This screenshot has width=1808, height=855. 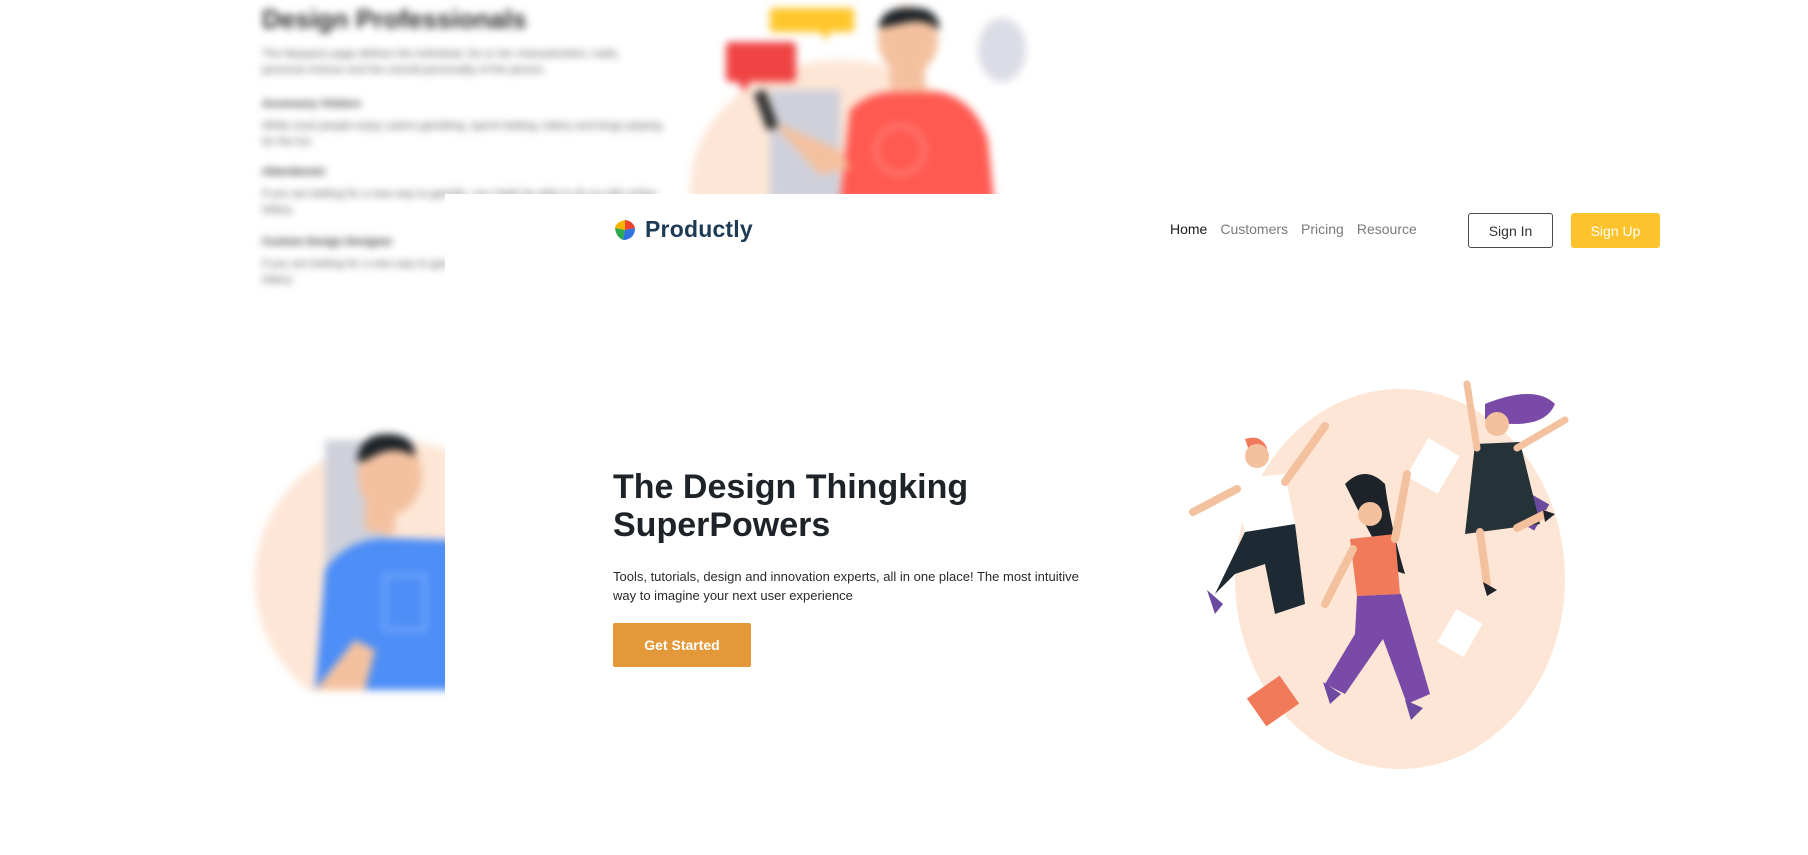 I want to click on get-started-button: Get Started, so click(x=682, y=645).